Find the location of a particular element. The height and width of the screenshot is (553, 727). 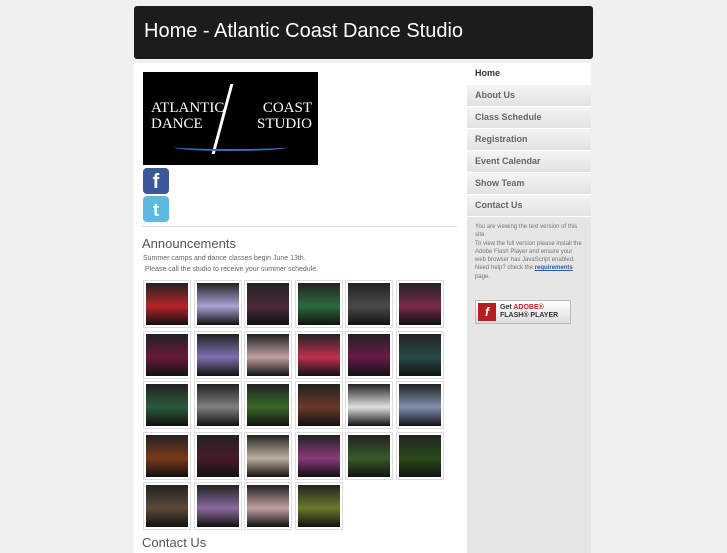

flash-get: Get is located at coordinates (507, 307).